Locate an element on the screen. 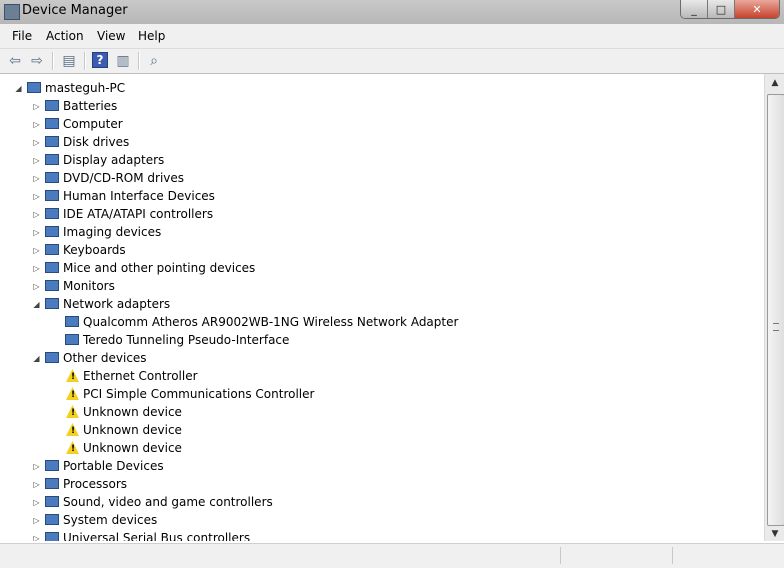 The width and height of the screenshot is (784, 568). tree-category: Batteries is located at coordinates (80, 106).